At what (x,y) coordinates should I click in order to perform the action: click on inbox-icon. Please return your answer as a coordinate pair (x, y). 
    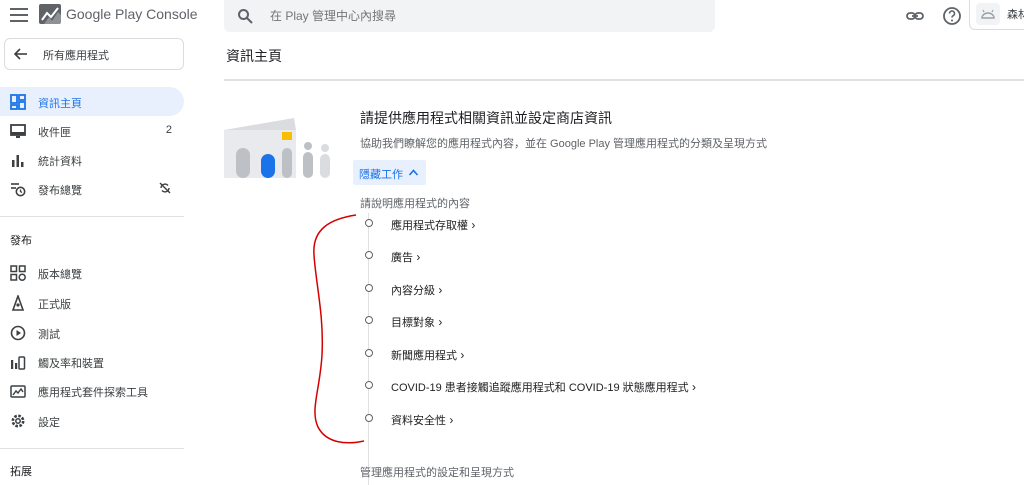
    Looking at the image, I should click on (18, 131).